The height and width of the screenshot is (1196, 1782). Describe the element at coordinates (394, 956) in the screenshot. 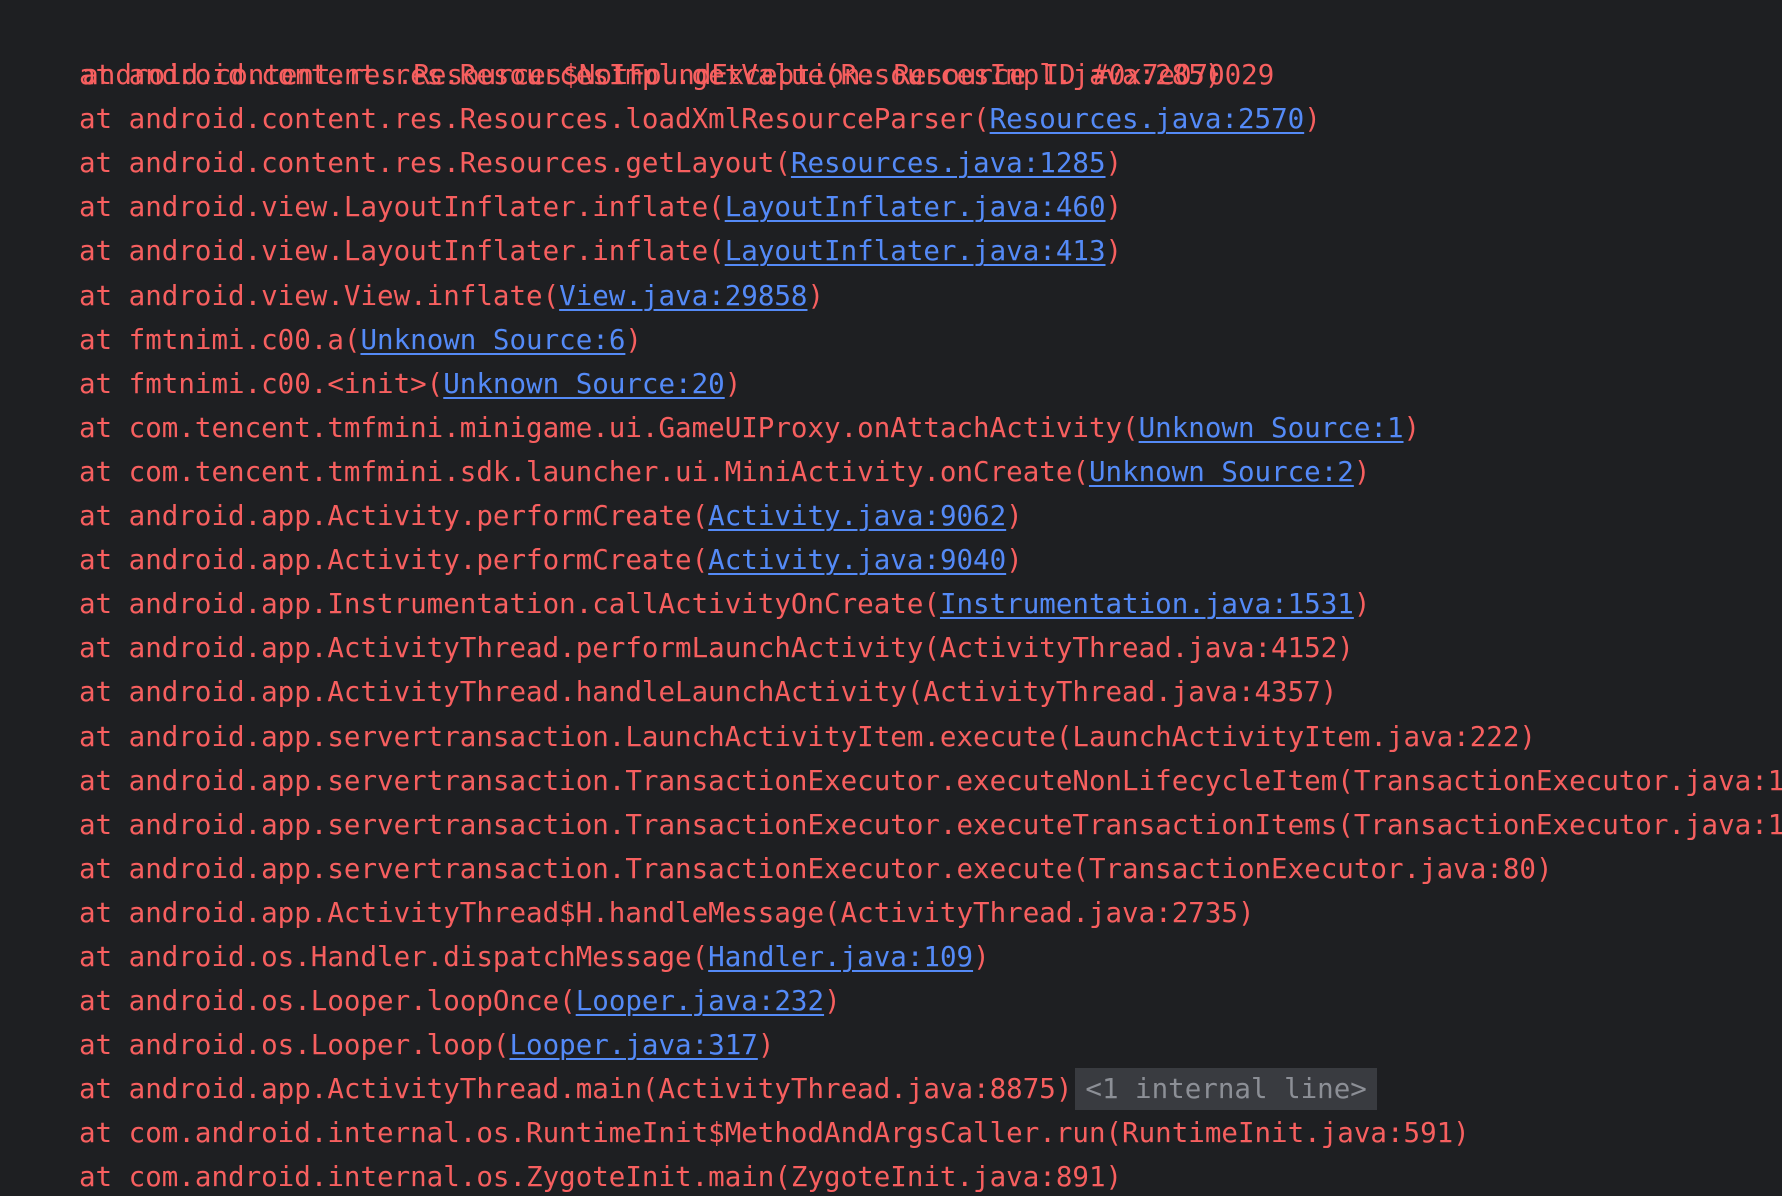

I see `frame-text: at android.os.Handler.dispatchMessage(` at that location.